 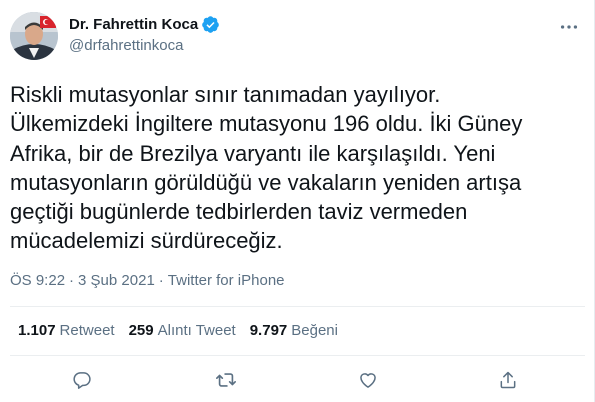 I want to click on like-icon, so click(x=368, y=380).